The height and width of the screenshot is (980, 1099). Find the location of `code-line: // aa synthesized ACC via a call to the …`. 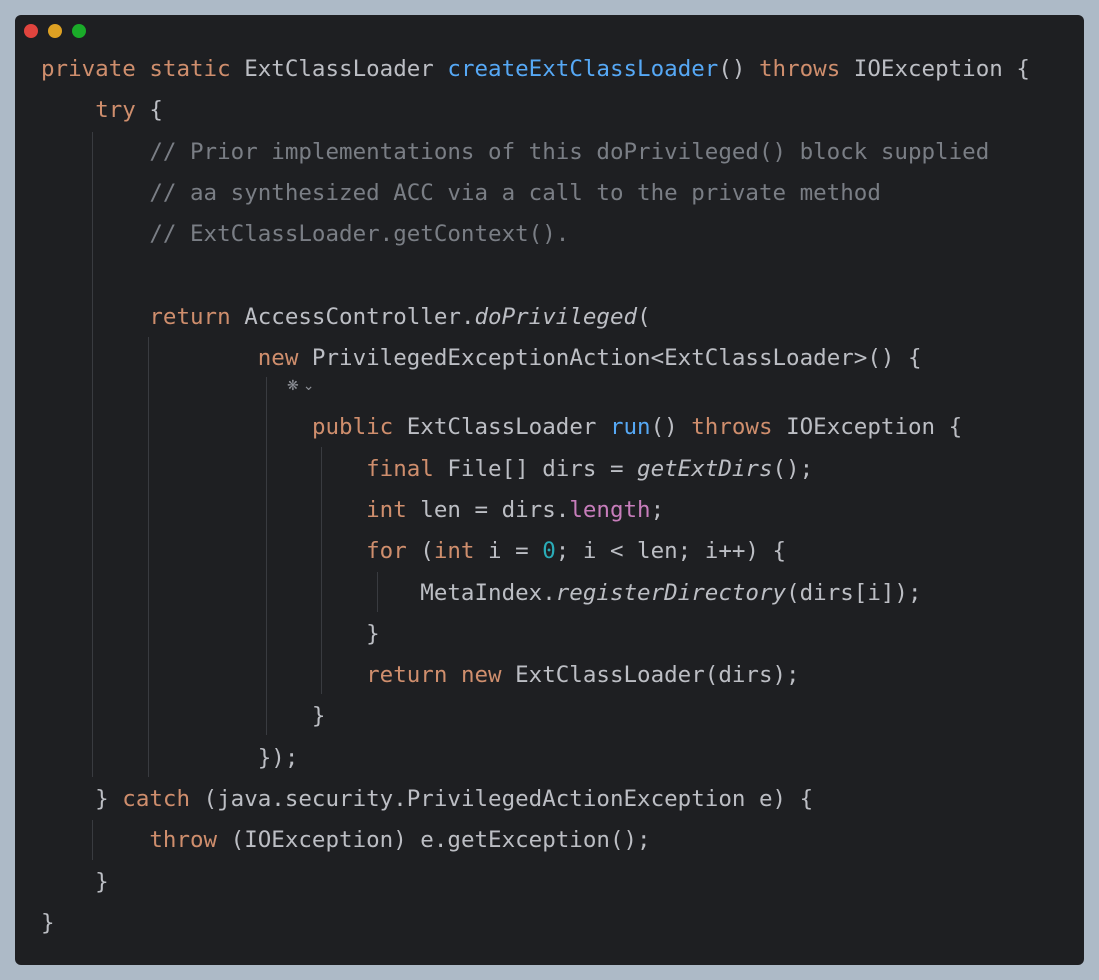

code-line: // aa synthesized ACC via a call to the … is located at coordinates (515, 192).